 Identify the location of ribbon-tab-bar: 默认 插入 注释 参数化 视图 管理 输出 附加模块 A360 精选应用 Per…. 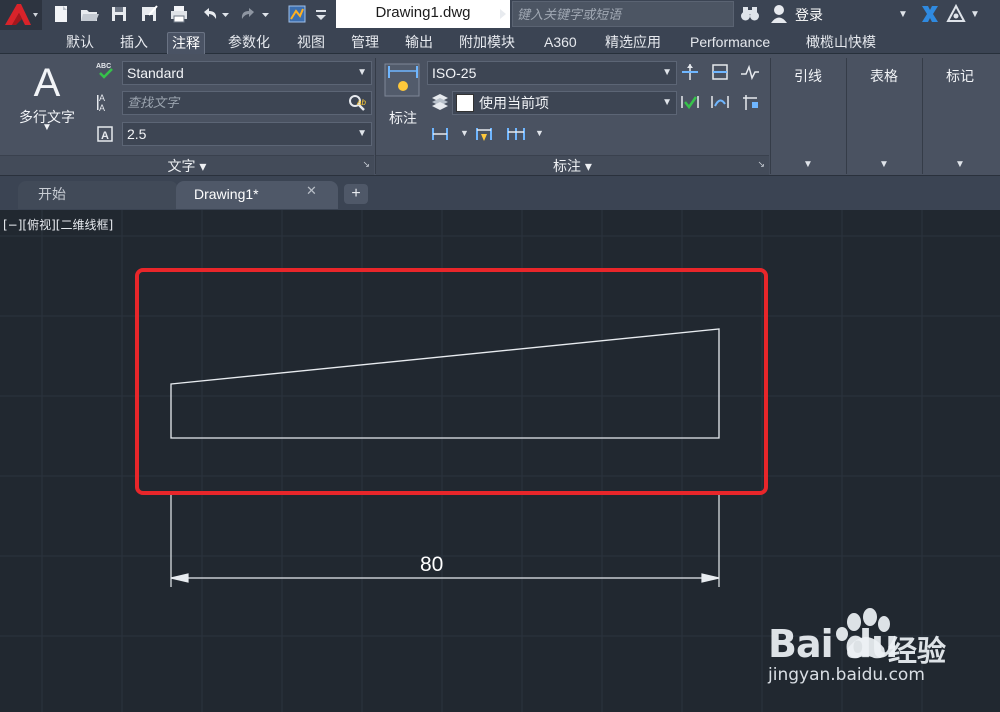
(500, 53).